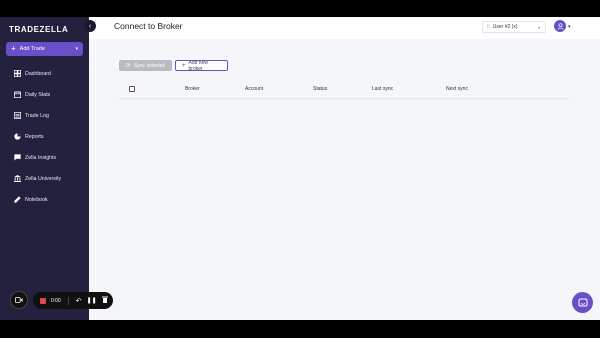 This screenshot has width=600, height=338. Describe the element at coordinates (56, 300) in the screenshot. I see `recording-timer: 0:00` at that location.